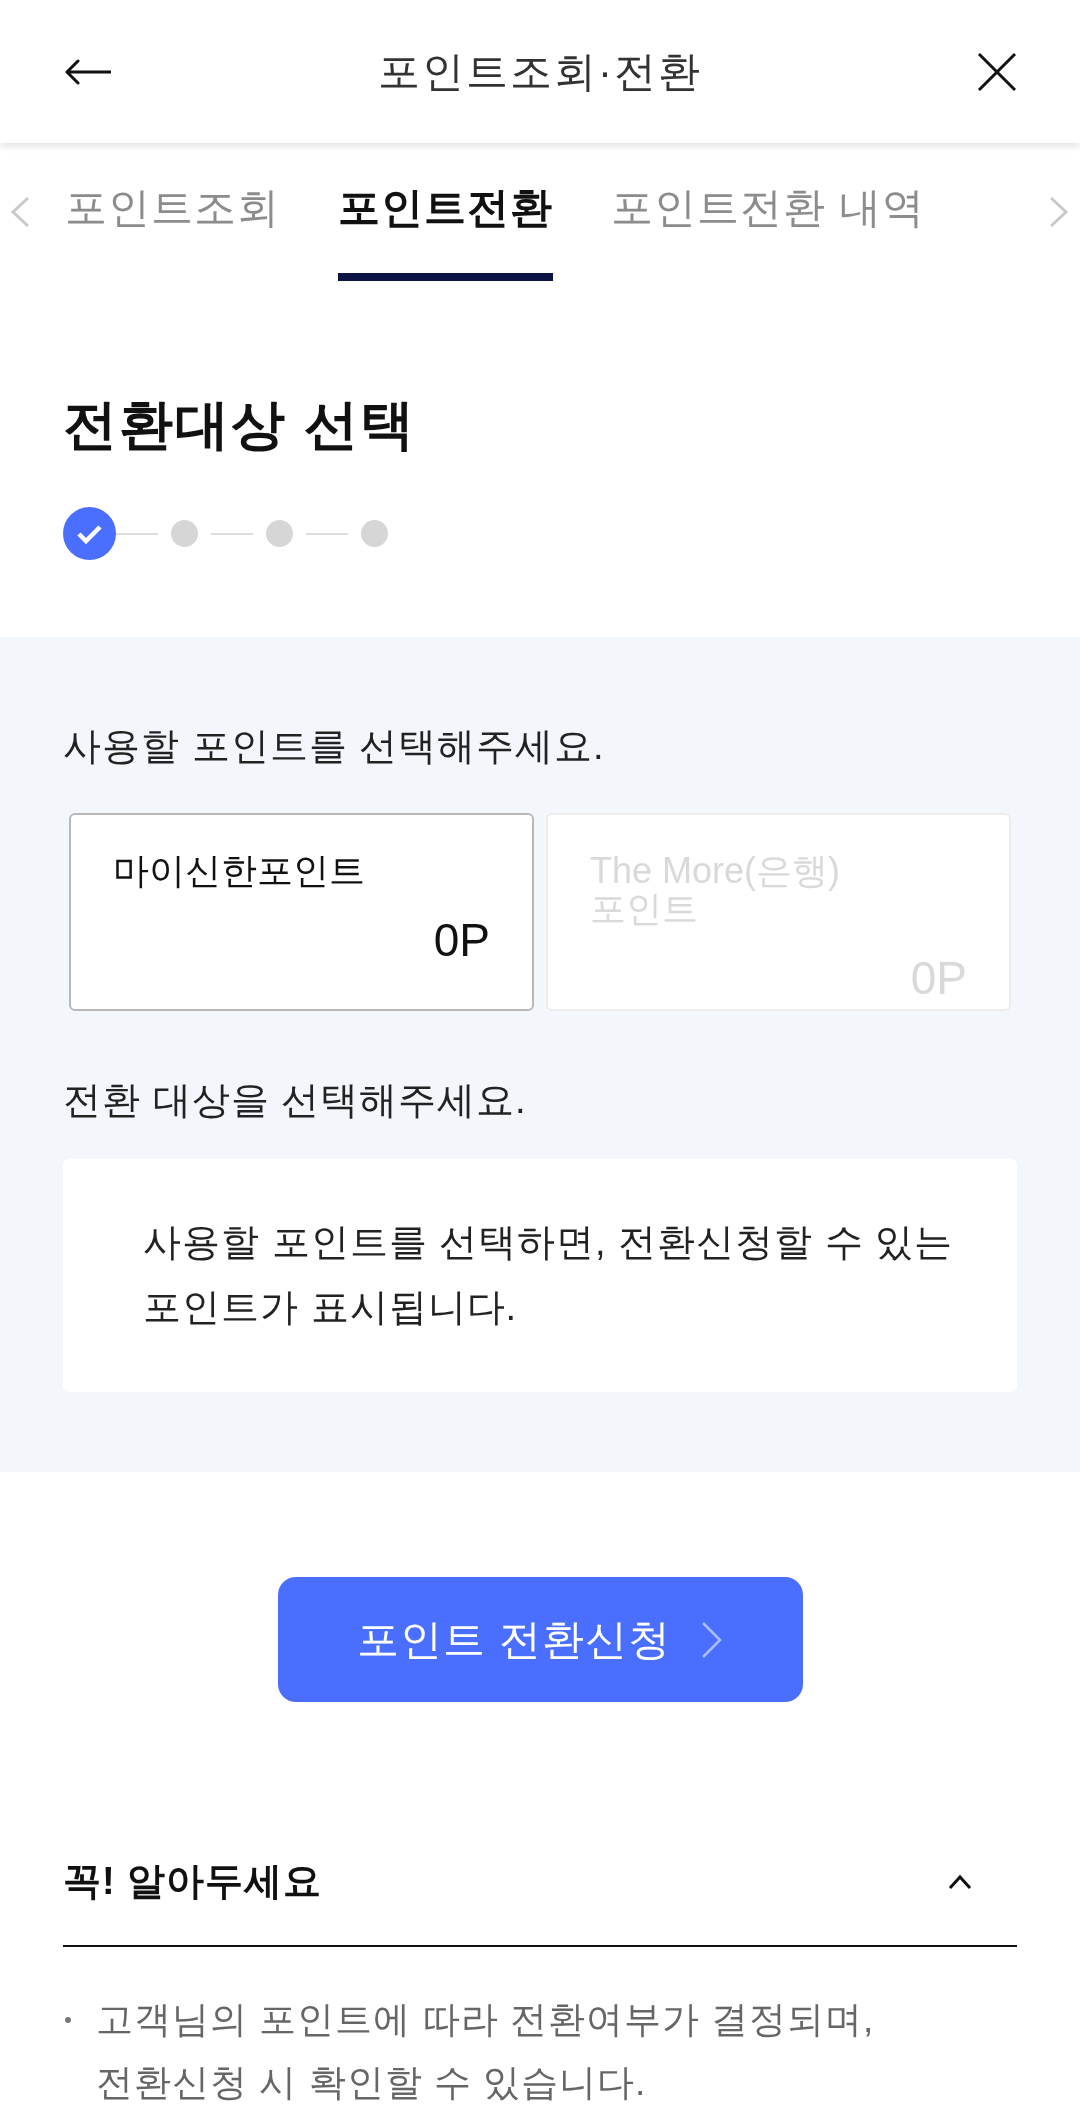 Image resolution: width=1080 pixels, height=2115 pixels. Describe the element at coordinates (240, 424) in the screenshot. I see `section-title: 전환대상 선택` at that location.